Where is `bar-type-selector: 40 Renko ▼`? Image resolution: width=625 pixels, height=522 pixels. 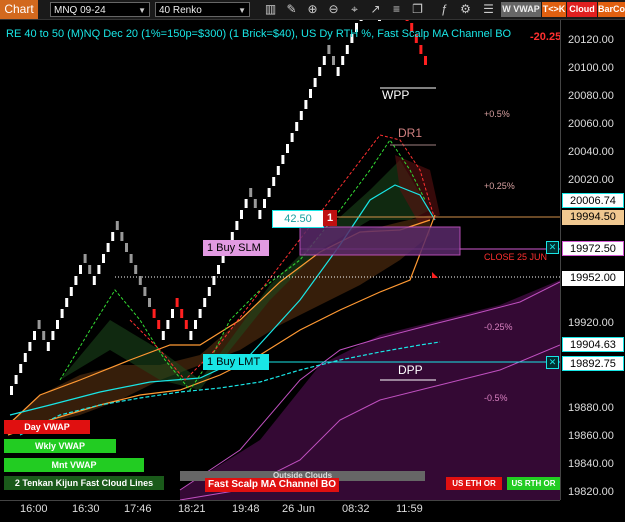 bar-type-selector: 40 Renko ▼ is located at coordinates (202, 9).